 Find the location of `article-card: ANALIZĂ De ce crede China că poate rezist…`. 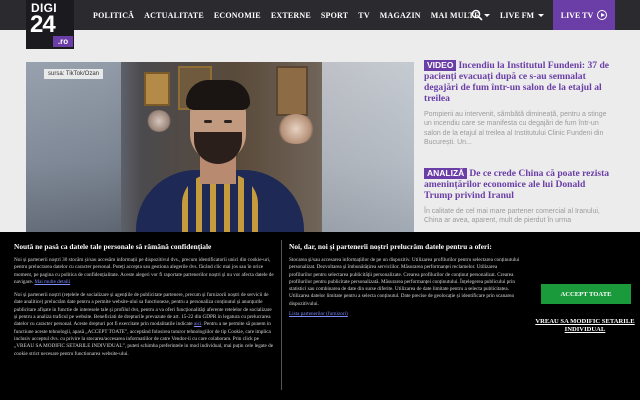

article-card: ANALIZĂ De ce crede China că poate rezist… is located at coordinates (520, 197).